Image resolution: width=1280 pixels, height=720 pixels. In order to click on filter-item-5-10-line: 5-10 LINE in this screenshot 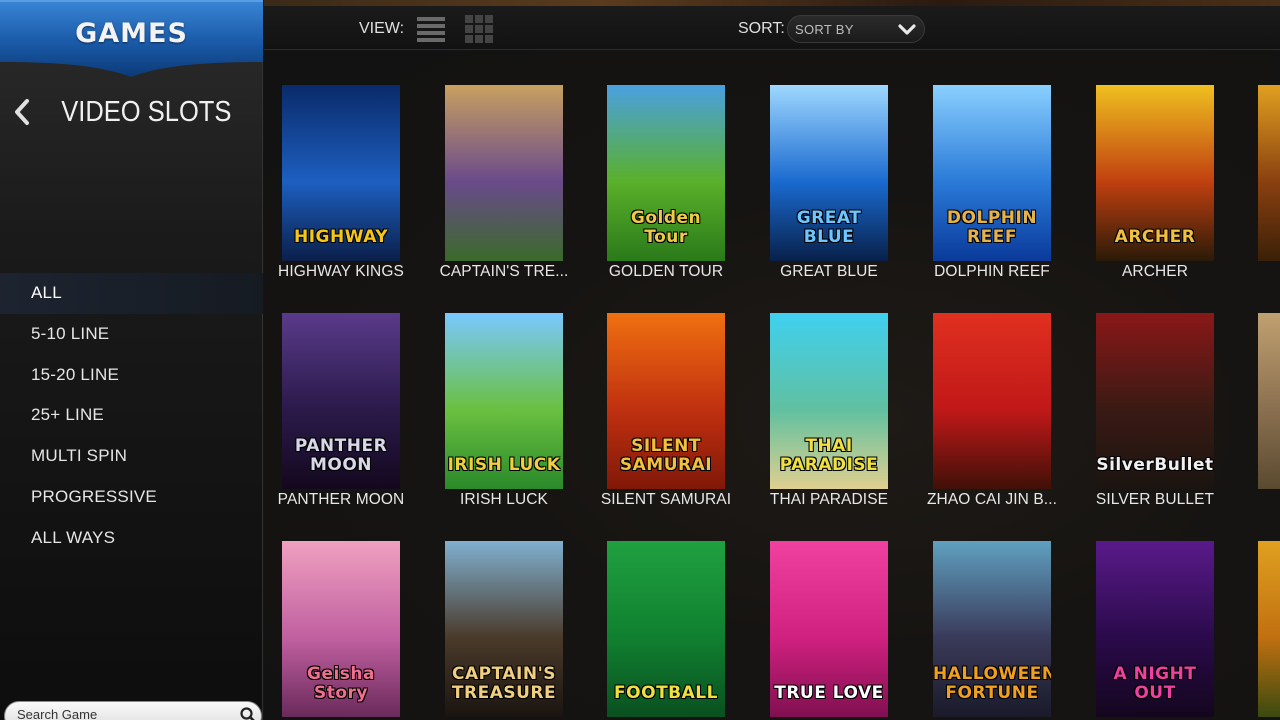, I will do `click(131, 334)`.